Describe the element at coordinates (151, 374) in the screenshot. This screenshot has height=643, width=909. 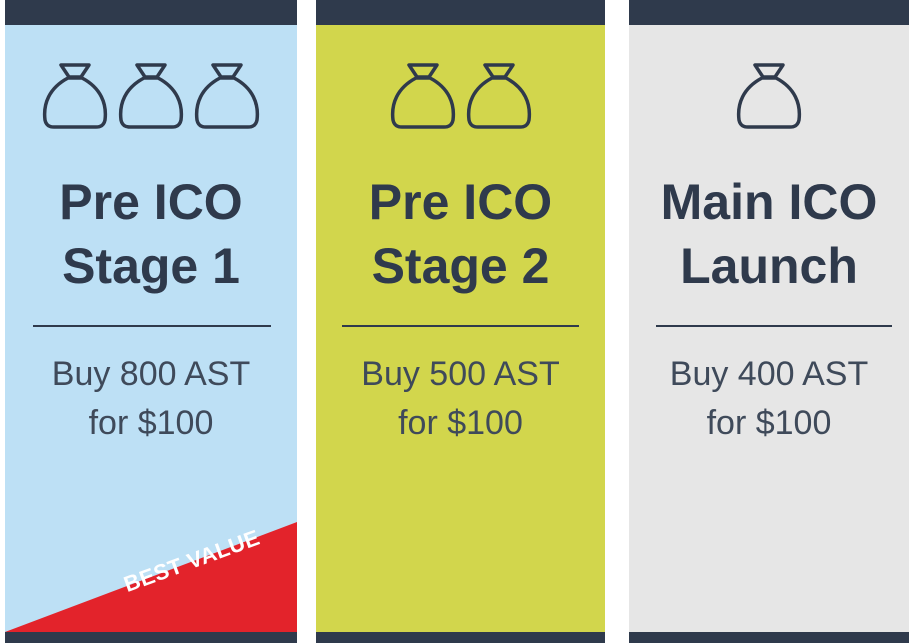
I see `card-price-line-1: Buy 800 AST` at that location.